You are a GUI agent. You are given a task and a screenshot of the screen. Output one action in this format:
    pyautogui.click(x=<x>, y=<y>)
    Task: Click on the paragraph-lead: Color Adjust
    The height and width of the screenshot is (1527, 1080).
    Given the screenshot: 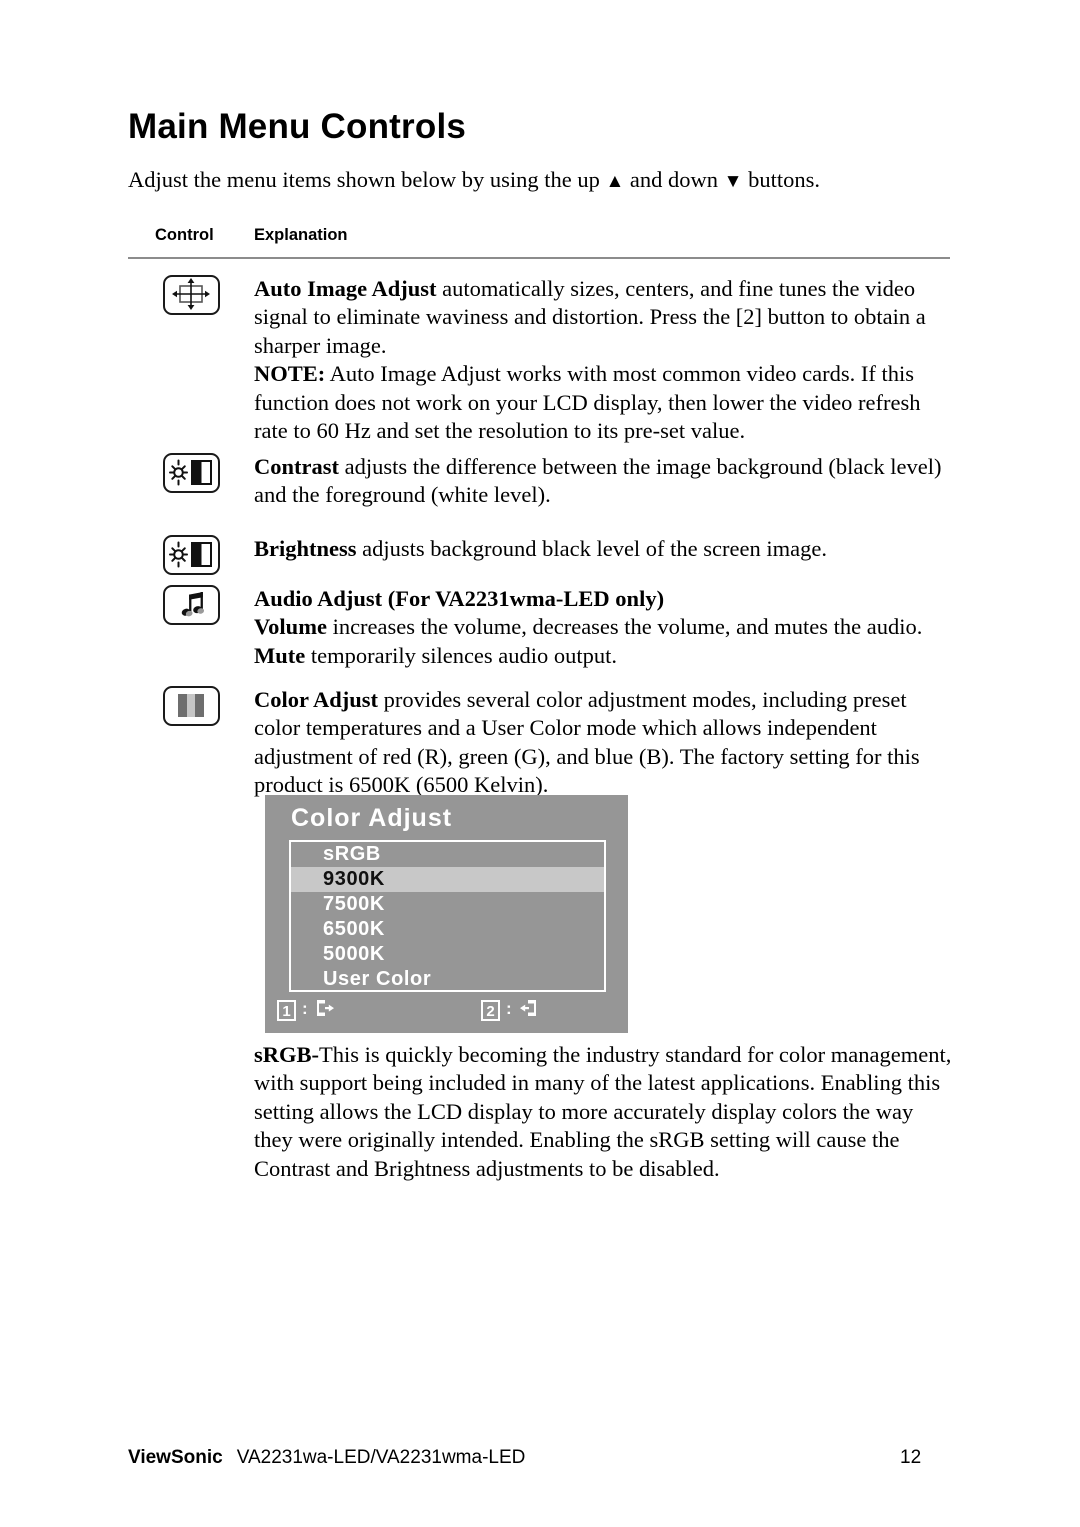 What is the action you would take?
    pyautogui.click(x=316, y=699)
    